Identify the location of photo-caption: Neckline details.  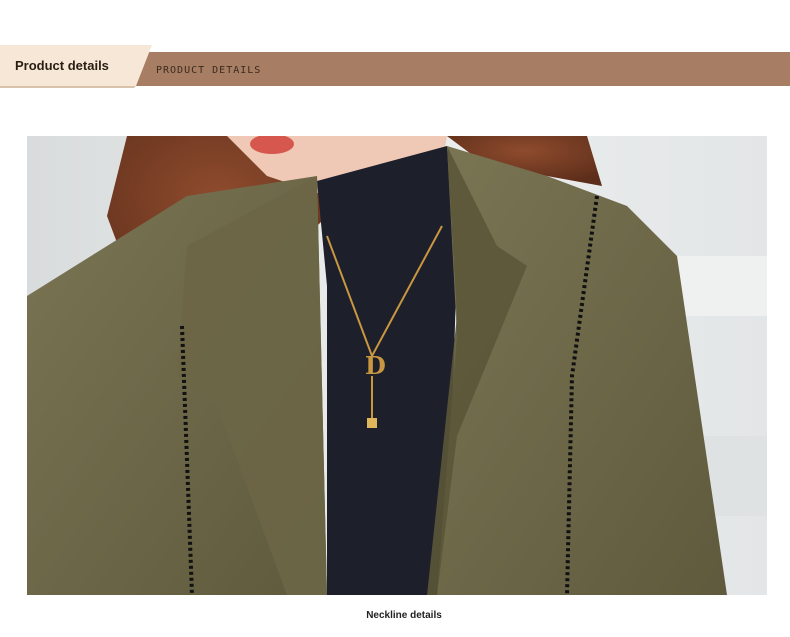
(404, 615).